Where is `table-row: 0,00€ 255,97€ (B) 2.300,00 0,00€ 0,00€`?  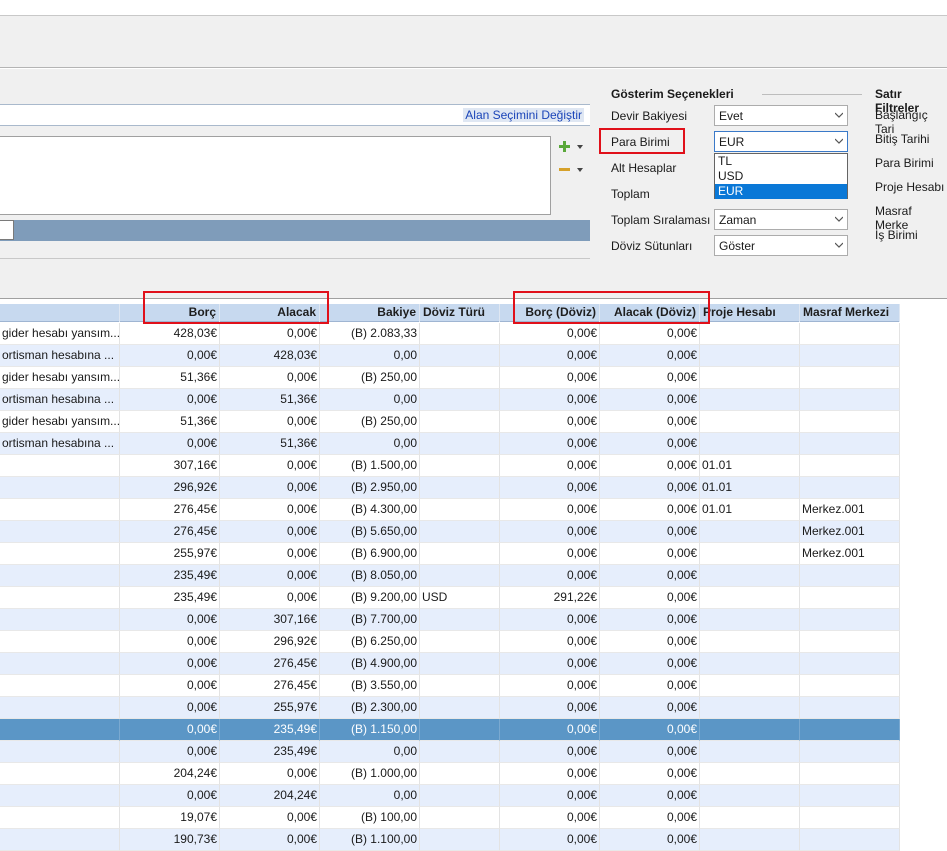
table-row: 0,00€ 255,97€ (B) 2.300,00 0,00€ 0,00€ is located at coordinates (450, 708).